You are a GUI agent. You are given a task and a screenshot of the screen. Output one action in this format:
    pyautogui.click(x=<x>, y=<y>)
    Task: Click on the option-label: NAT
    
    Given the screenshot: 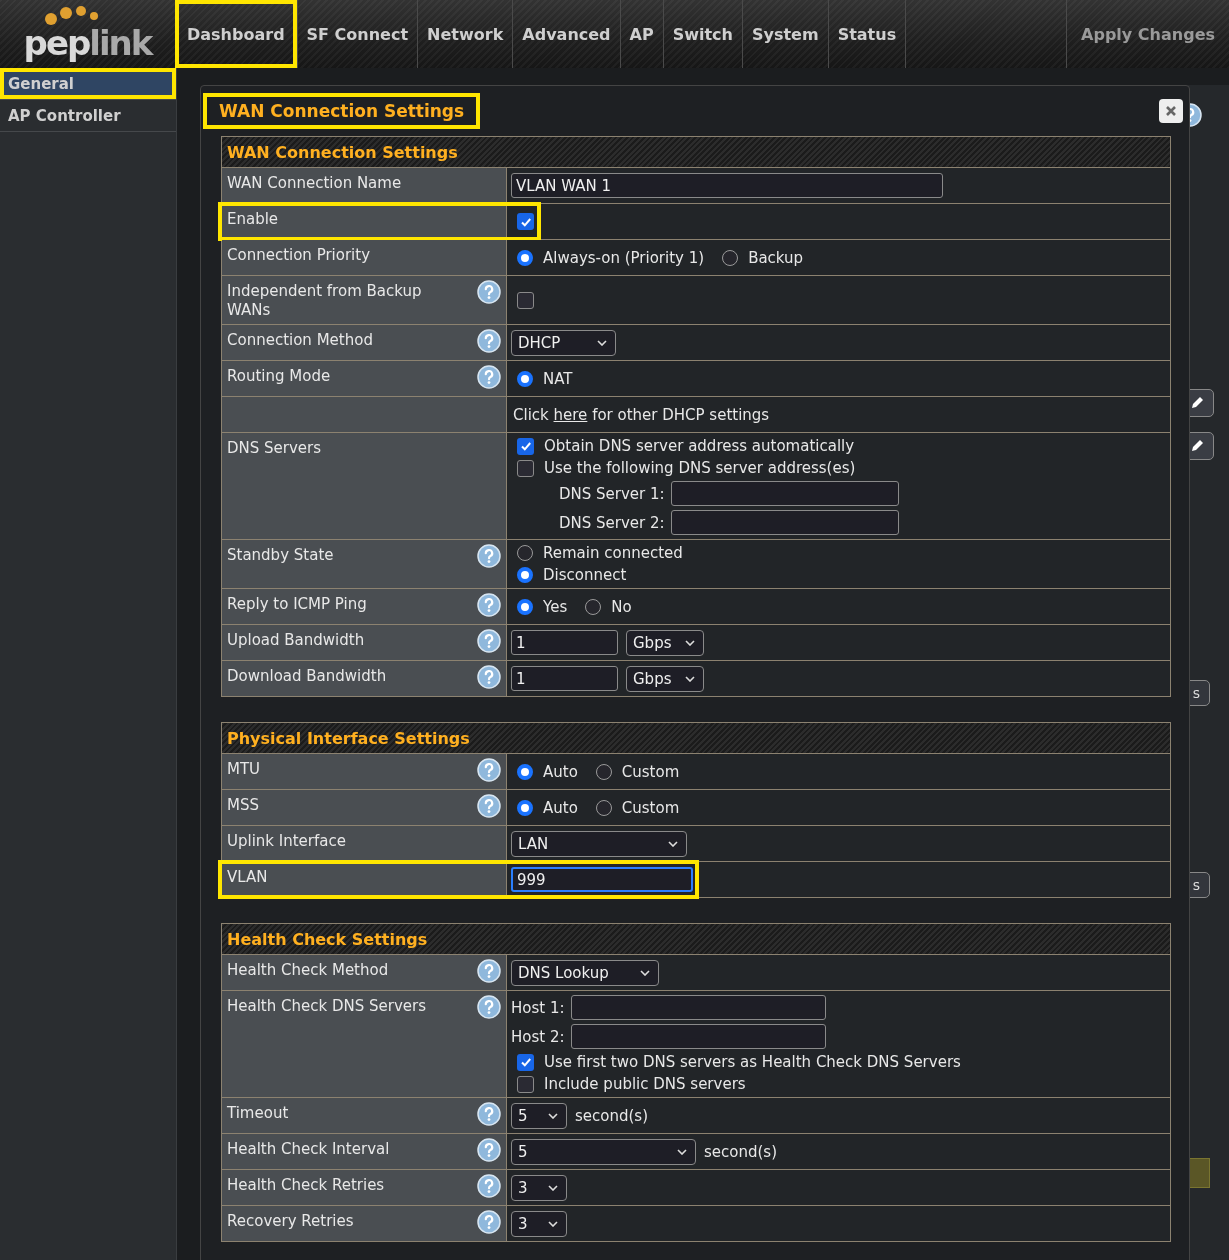 What is the action you would take?
    pyautogui.click(x=558, y=378)
    